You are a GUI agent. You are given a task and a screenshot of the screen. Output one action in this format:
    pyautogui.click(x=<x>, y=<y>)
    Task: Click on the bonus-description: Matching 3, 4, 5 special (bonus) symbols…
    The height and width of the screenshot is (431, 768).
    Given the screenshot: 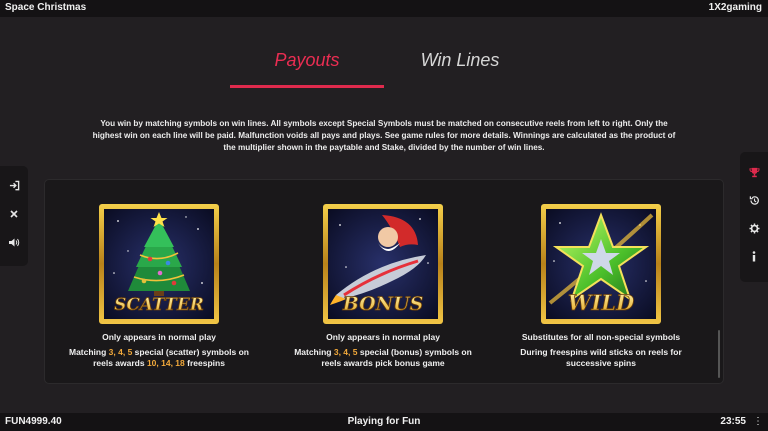 What is the action you would take?
    pyautogui.click(x=383, y=358)
    